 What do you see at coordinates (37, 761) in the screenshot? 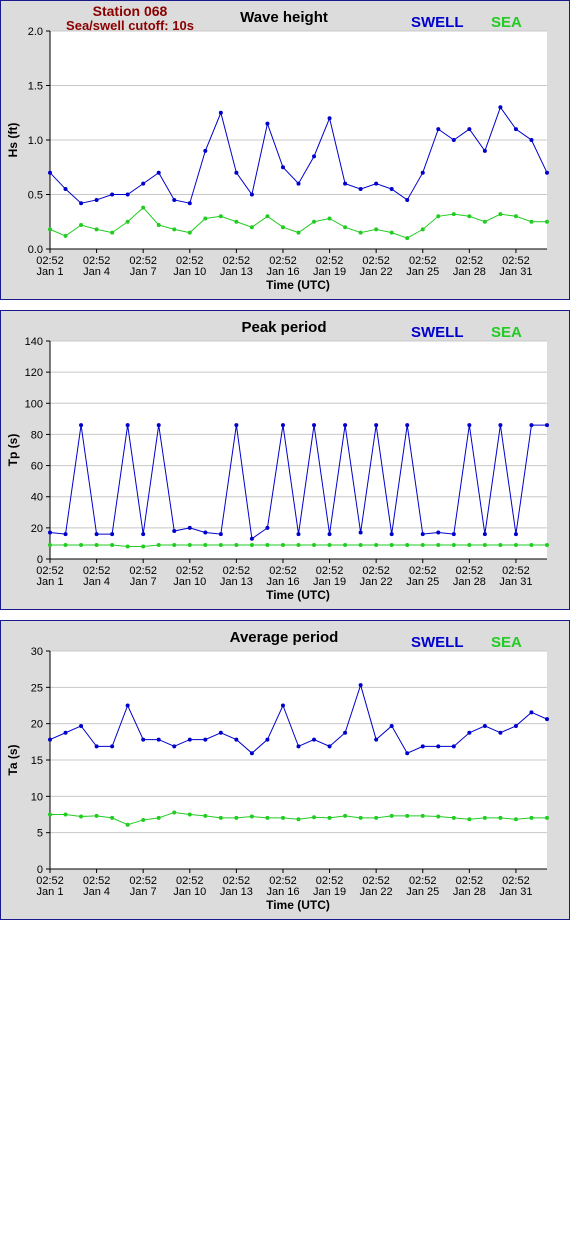
I see `y-tick-label: 15` at bounding box center [37, 761].